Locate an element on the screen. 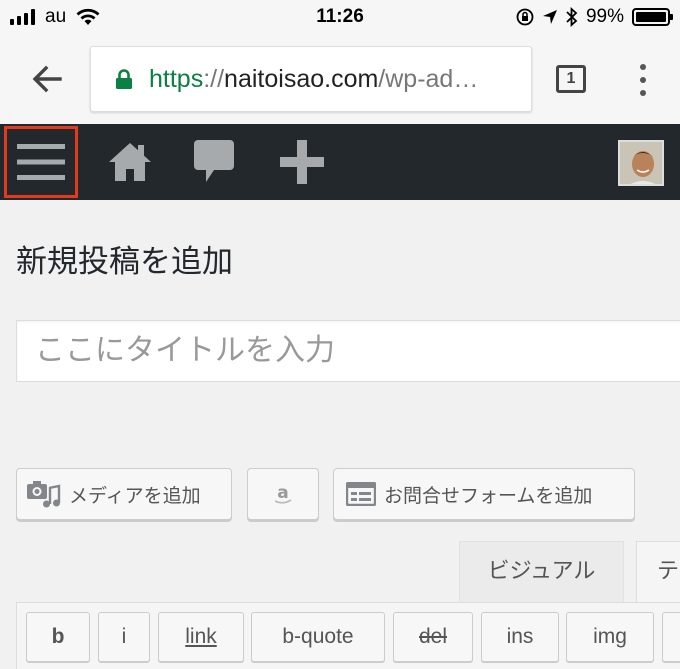  quicktag-link-button: link is located at coordinates (201, 637).